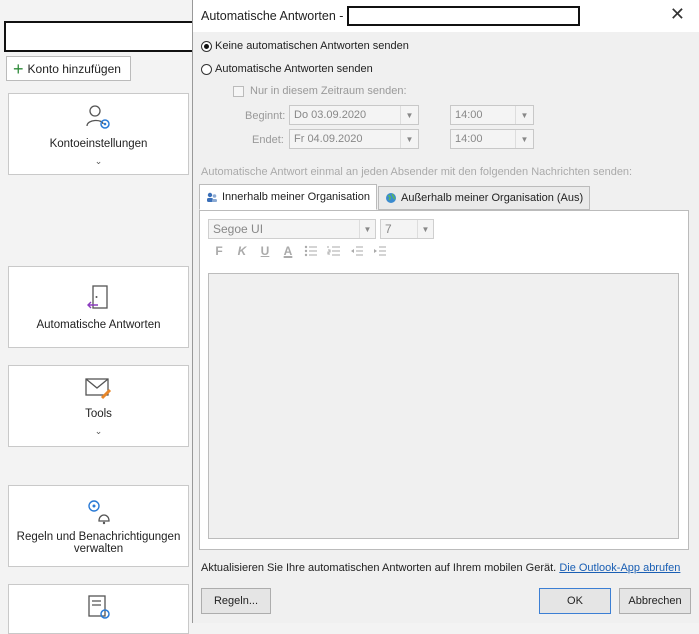 Image resolution: width=699 pixels, height=634 pixels. What do you see at coordinates (219, 251) in the screenshot?
I see `bold-button: F` at bounding box center [219, 251].